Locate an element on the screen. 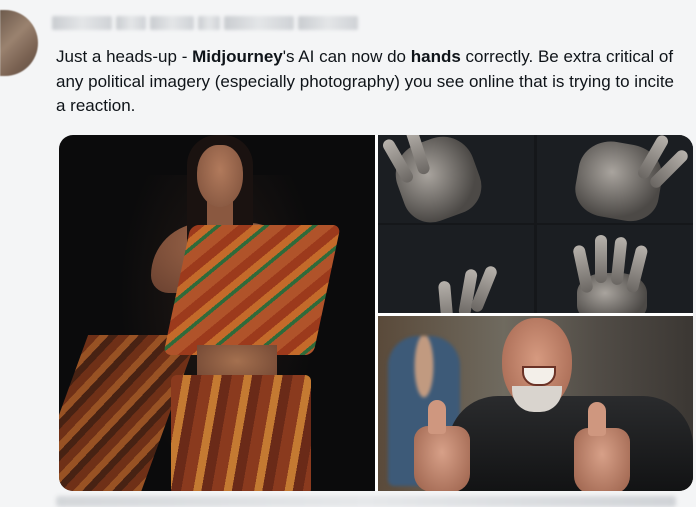 This screenshot has height=507, width=696. tweet-footer-blurred is located at coordinates (366, 501).